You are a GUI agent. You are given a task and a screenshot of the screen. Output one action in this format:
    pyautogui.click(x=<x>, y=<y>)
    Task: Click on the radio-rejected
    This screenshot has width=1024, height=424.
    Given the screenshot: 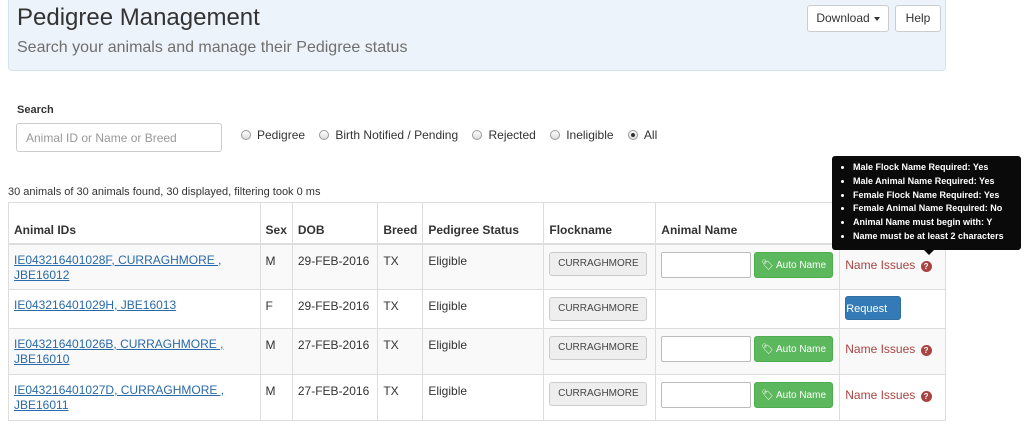 What is the action you would take?
    pyautogui.click(x=477, y=135)
    